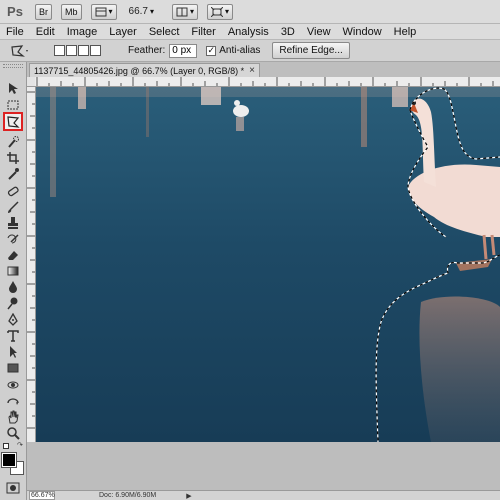 This screenshot has width=500, height=500. I want to click on horizontal-ruler-ticks, so click(265, 81).